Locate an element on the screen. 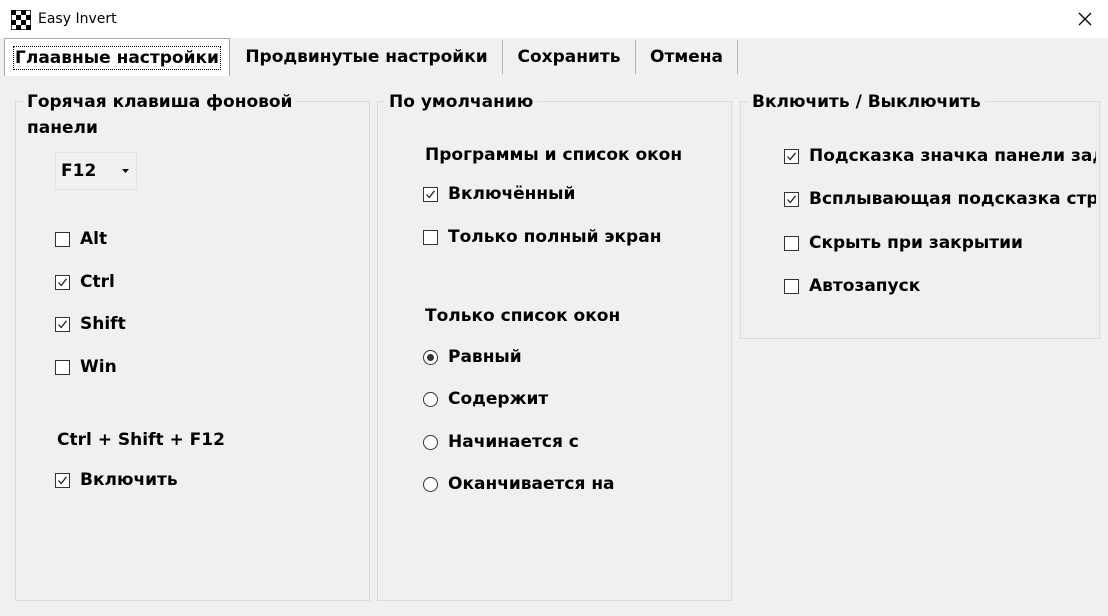 The width and height of the screenshot is (1108, 616). checkbox-label: Включить is located at coordinates (129, 480).